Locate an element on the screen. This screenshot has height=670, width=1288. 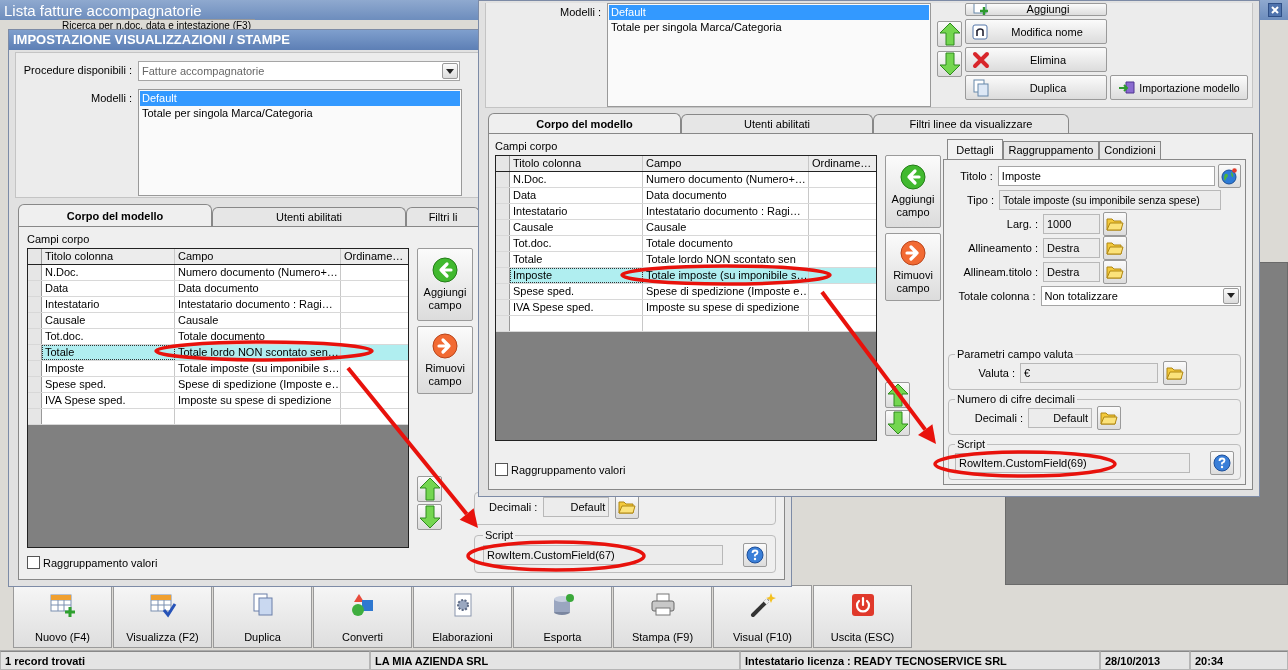
printer-icon is located at coordinates (662, 605).